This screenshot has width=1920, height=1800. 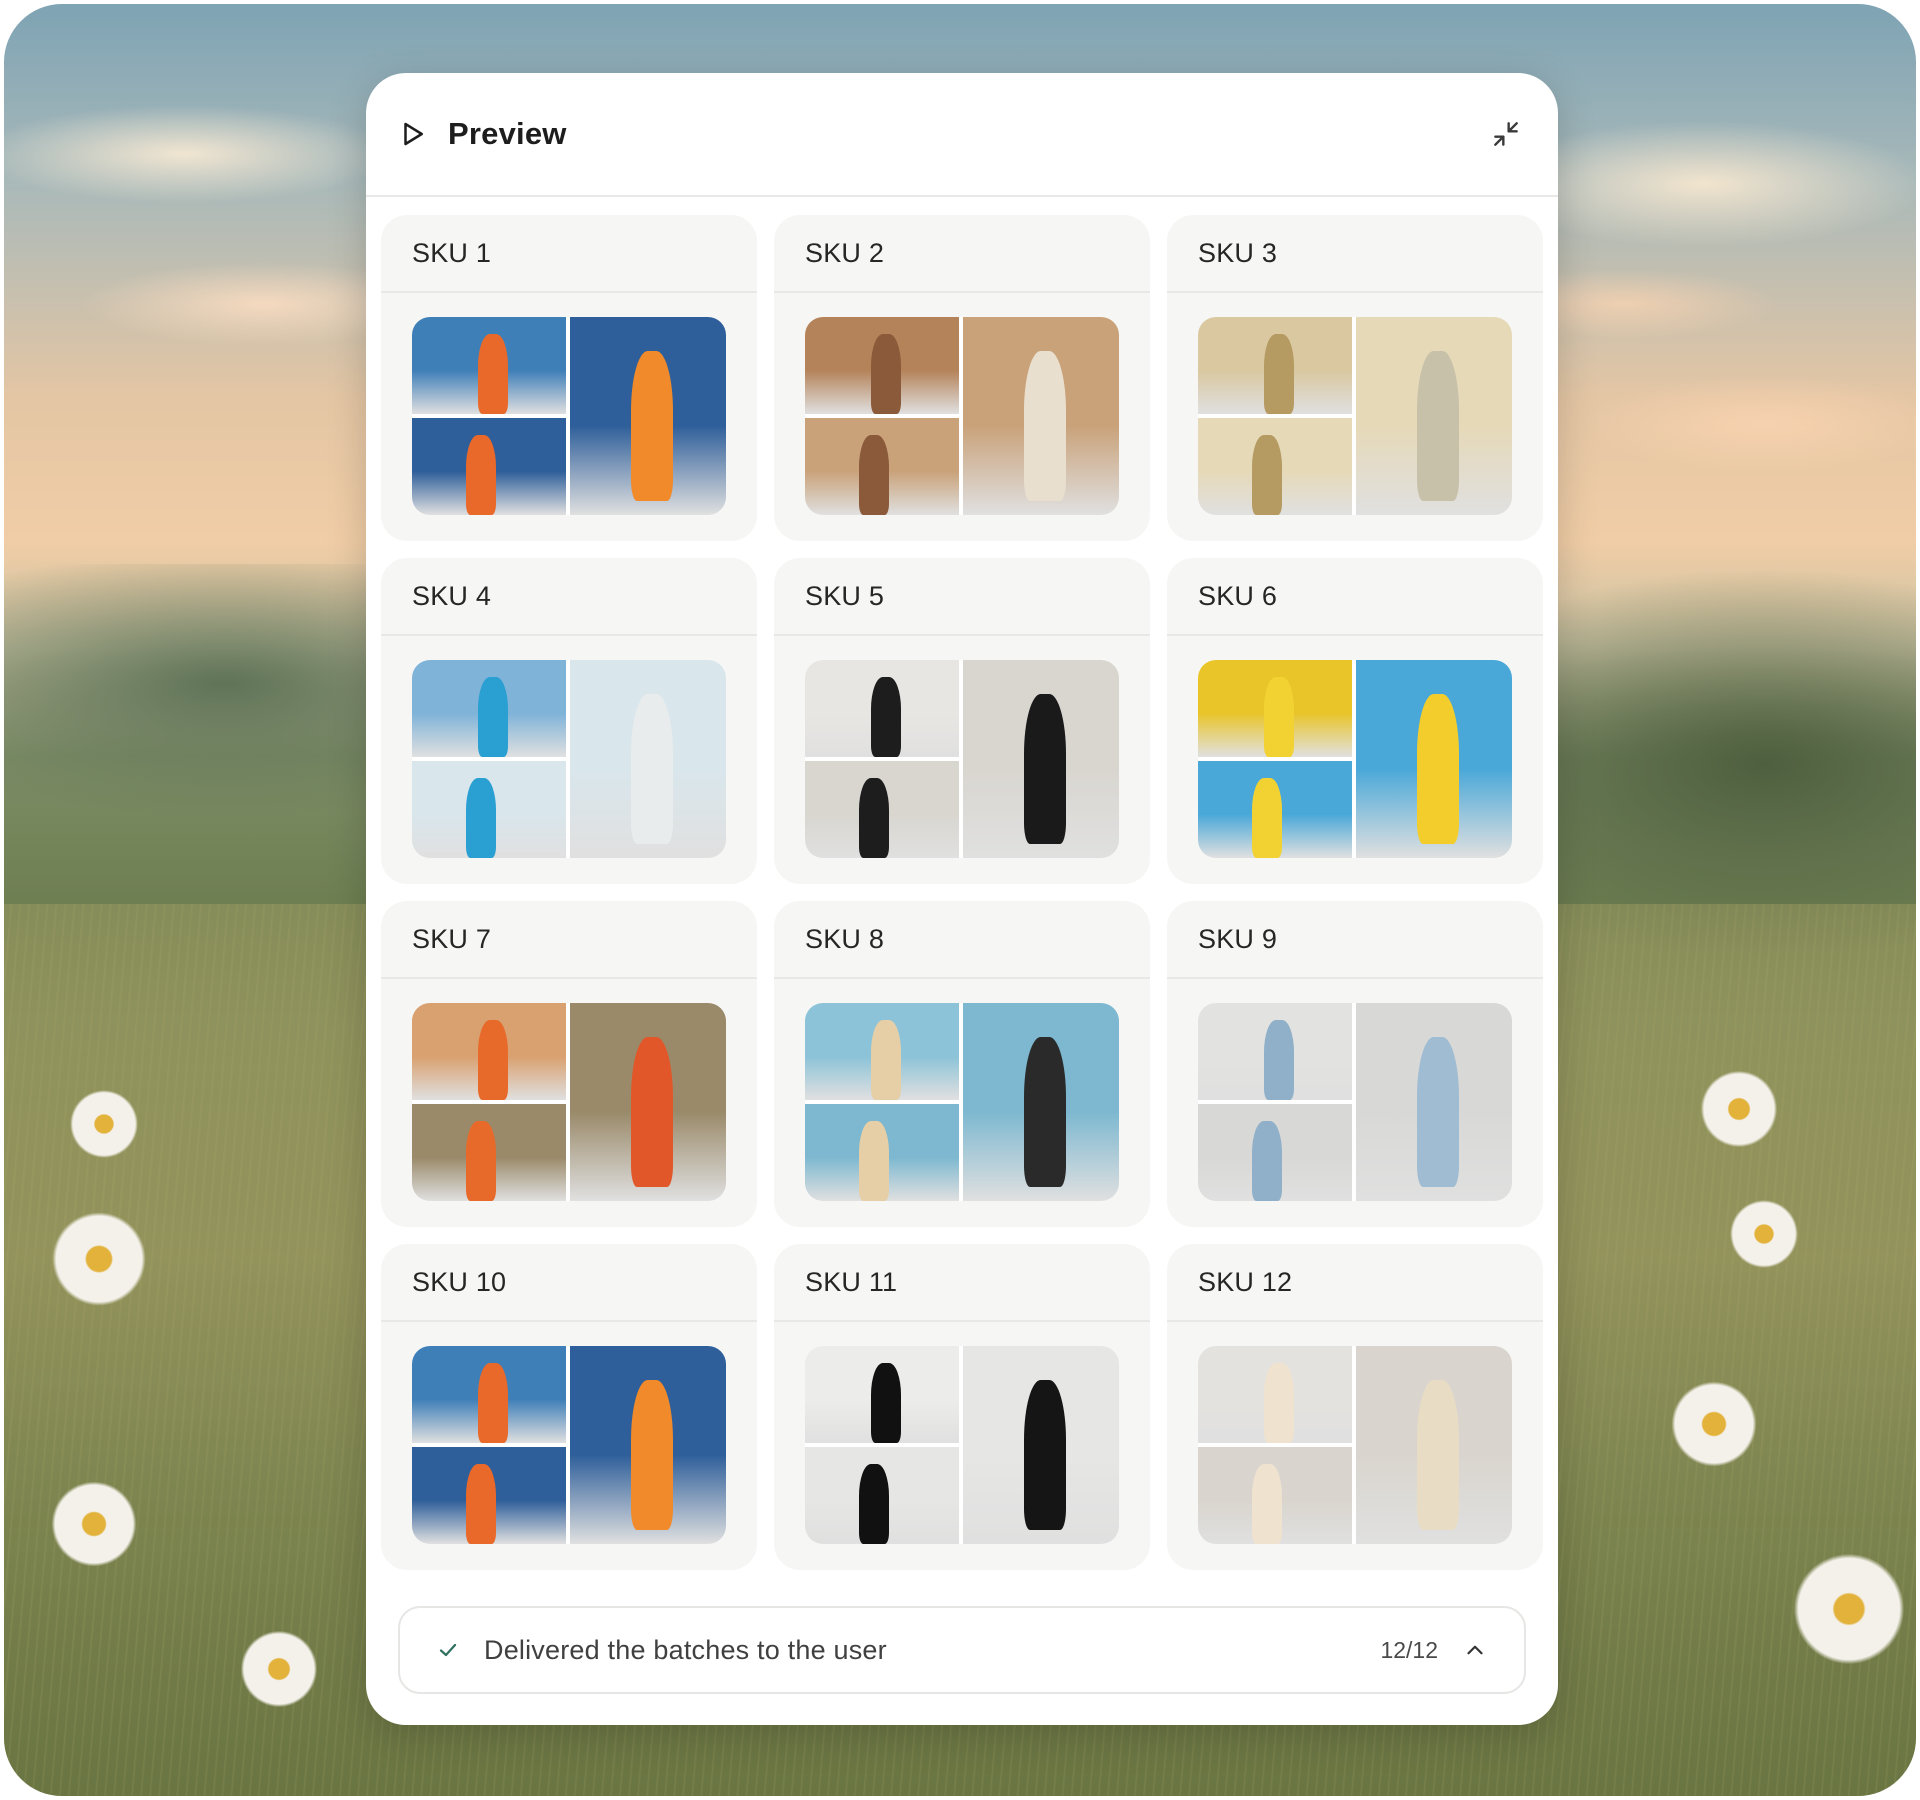 I want to click on status-bar: Delivered the batches to the user 12/12, so click(x=962, y=1650).